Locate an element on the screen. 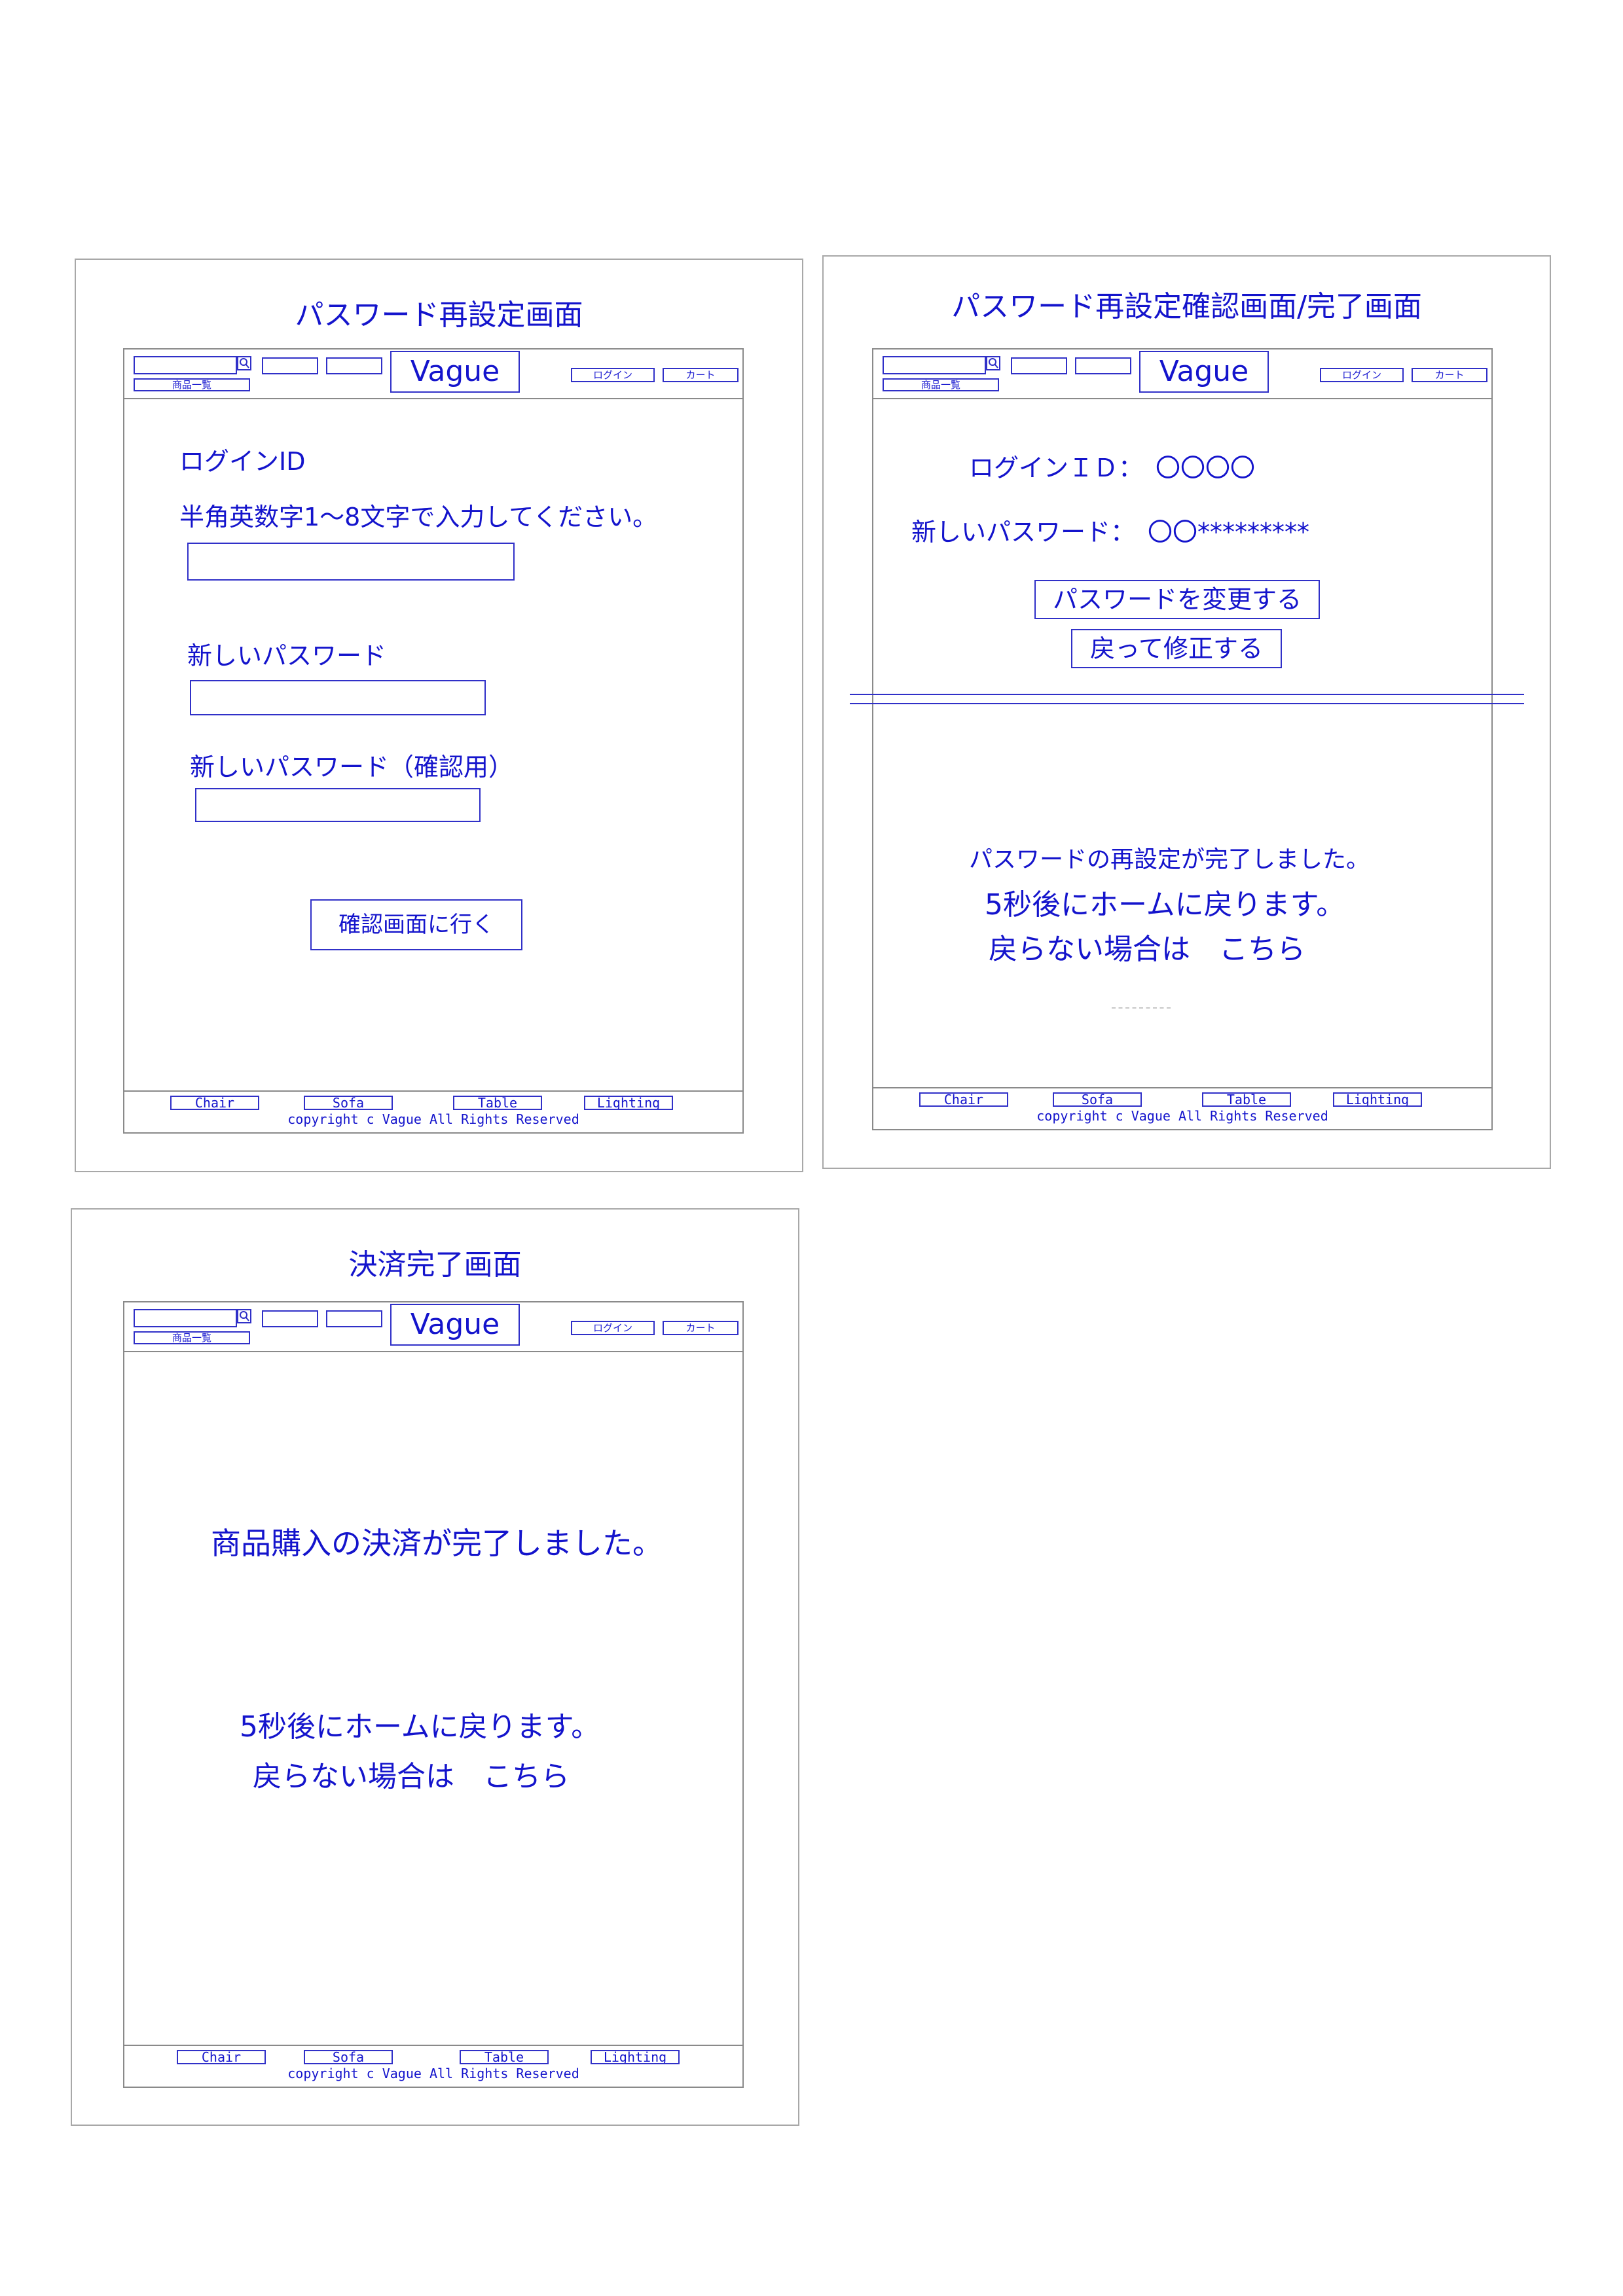 The height and width of the screenshot is (2296, 1623). back-to-edit-button: 戻って修正する is located at coordinates (1176, 648).